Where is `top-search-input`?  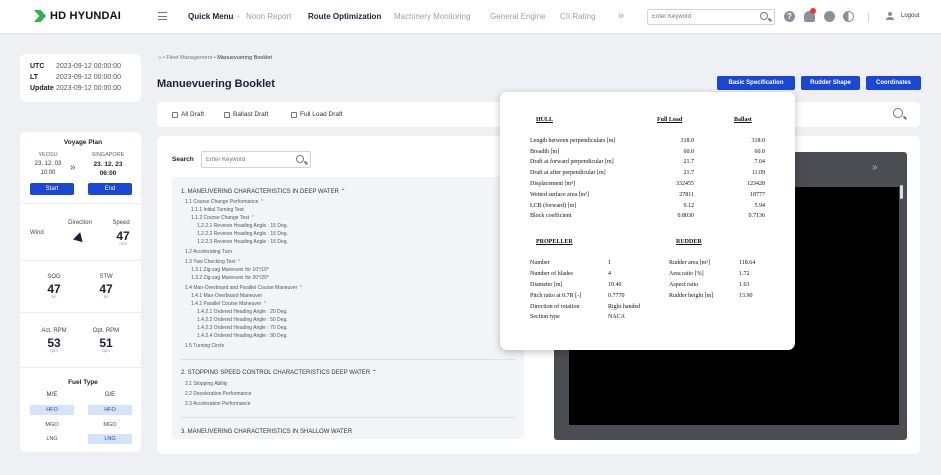
top-search-input is located at coordinates (702, 17).